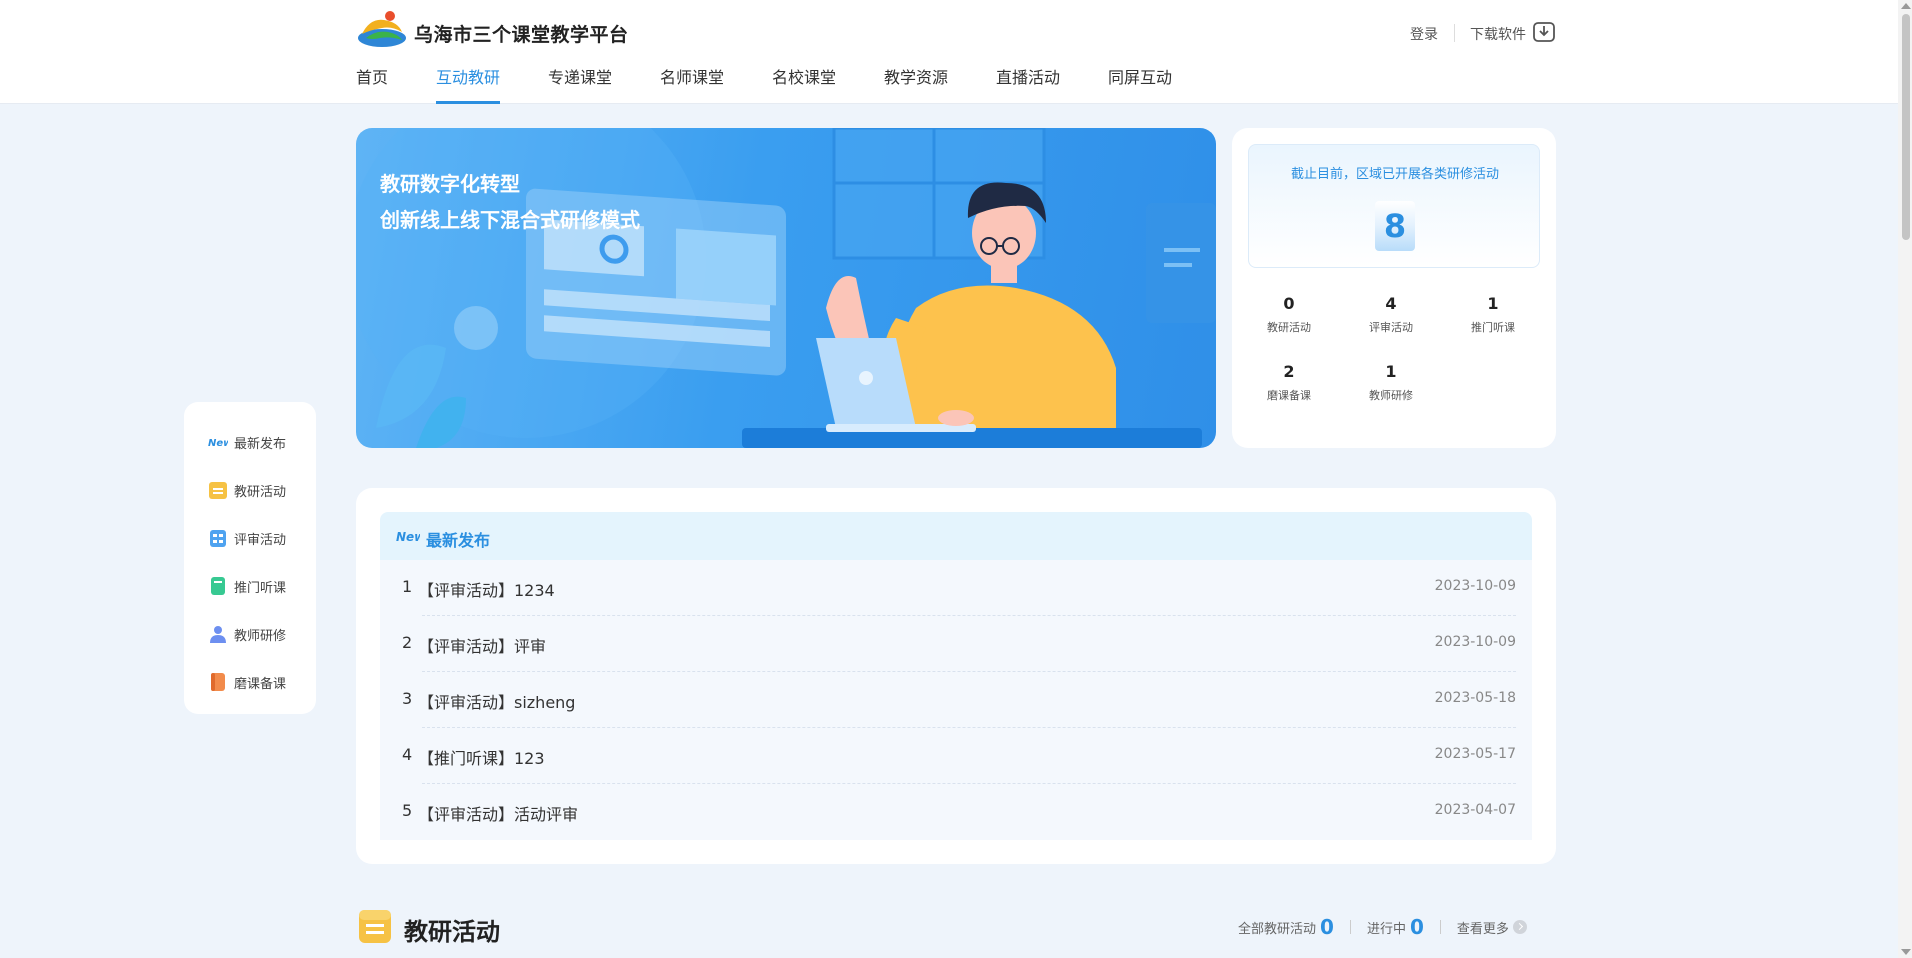  What do you see at coordinates (260, 444) in the screenshot?
I see `side-item-label: 最新发布` at bounding box center [260, 444].